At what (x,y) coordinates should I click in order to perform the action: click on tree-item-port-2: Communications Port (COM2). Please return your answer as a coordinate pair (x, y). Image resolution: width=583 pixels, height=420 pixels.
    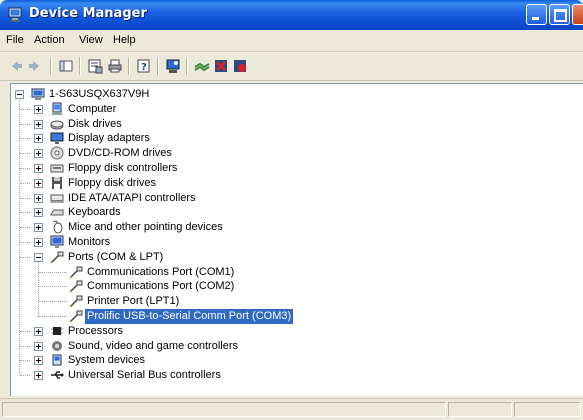
    Looking at the image, I should click on (291, 286).